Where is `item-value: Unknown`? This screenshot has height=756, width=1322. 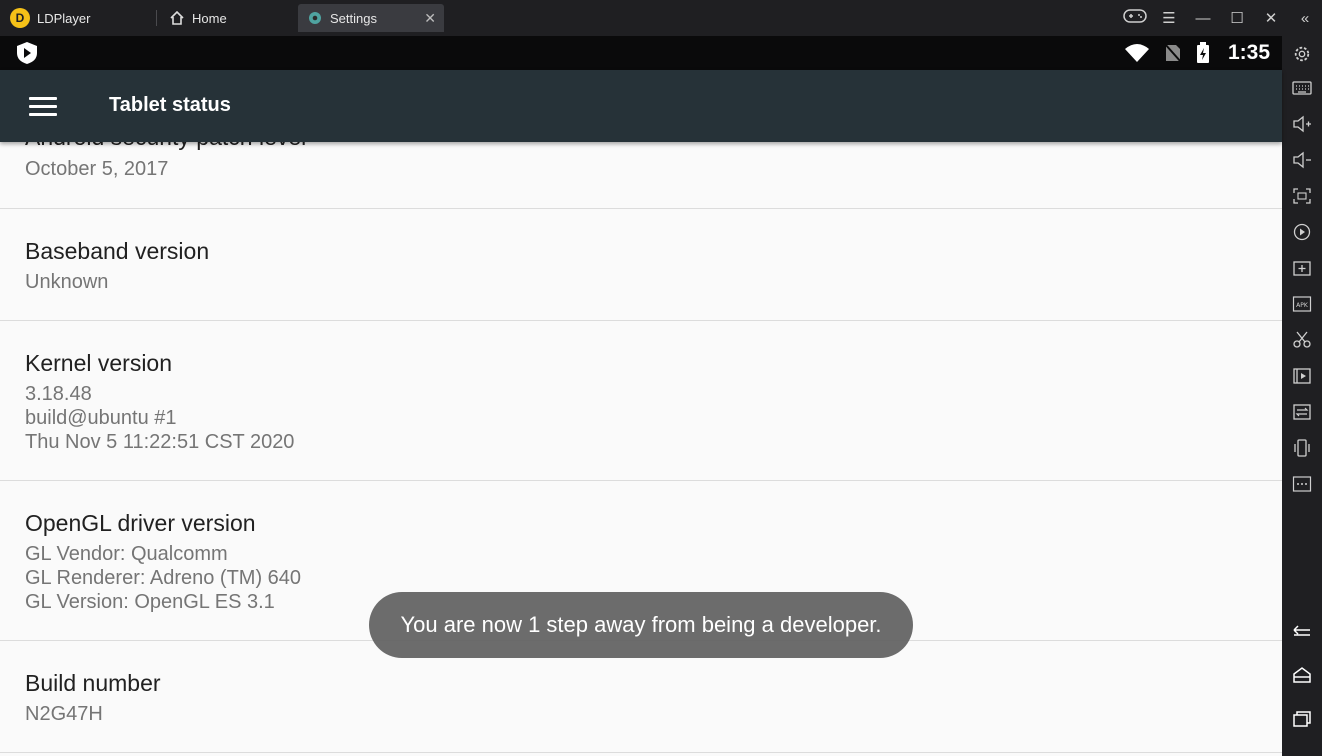 item-value: Unknown is located at coordinates (67, 282).